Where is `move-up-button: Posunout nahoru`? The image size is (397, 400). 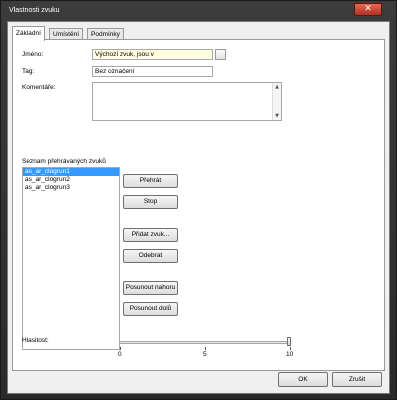
move-up-button: Posunout nahoru is located at coordinates (150, 288).